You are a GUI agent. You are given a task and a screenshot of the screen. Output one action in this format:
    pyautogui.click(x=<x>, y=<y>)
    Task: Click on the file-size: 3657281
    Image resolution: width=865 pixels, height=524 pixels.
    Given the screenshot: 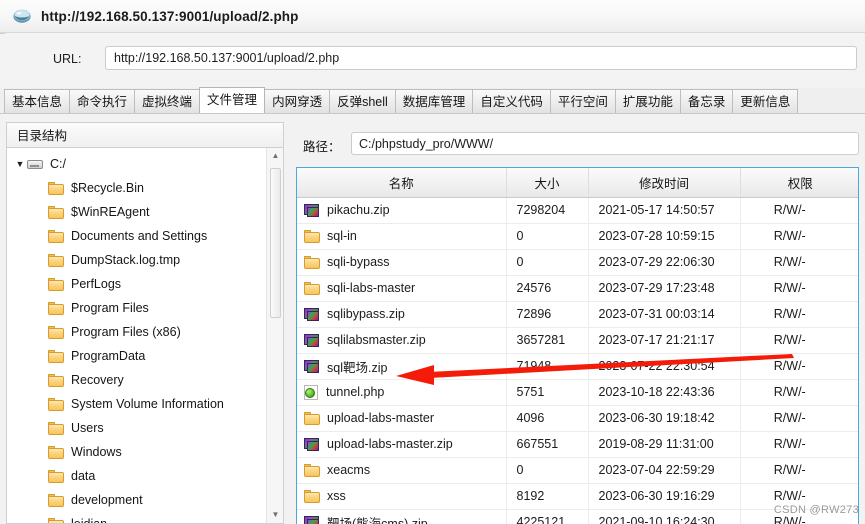 What is the action you would take?
    pyautogui.click(x=547, y=340)
    